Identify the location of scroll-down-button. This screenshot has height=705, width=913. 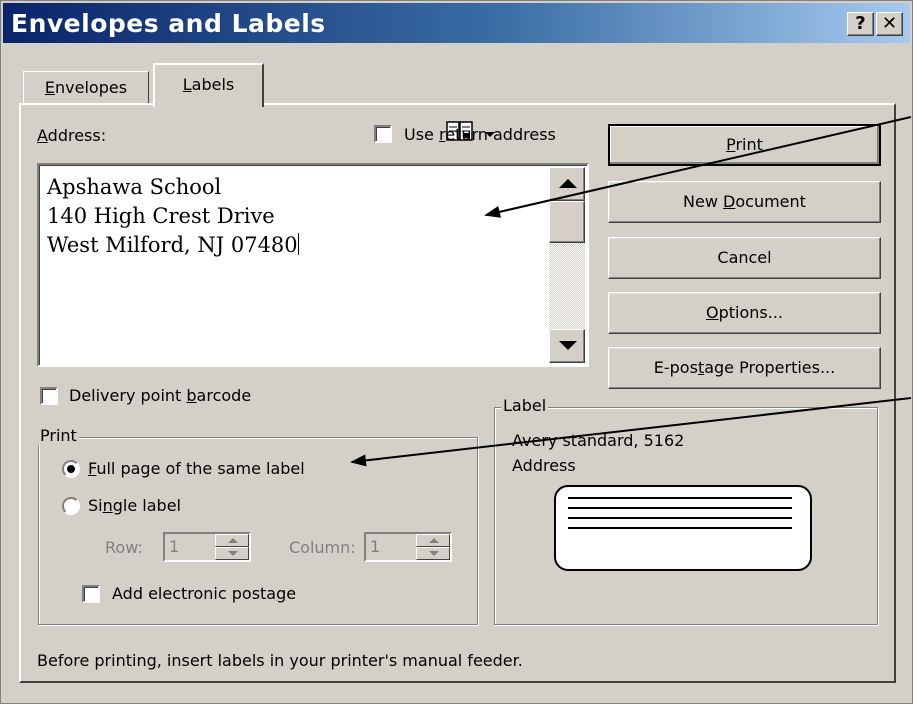
(567, 346).